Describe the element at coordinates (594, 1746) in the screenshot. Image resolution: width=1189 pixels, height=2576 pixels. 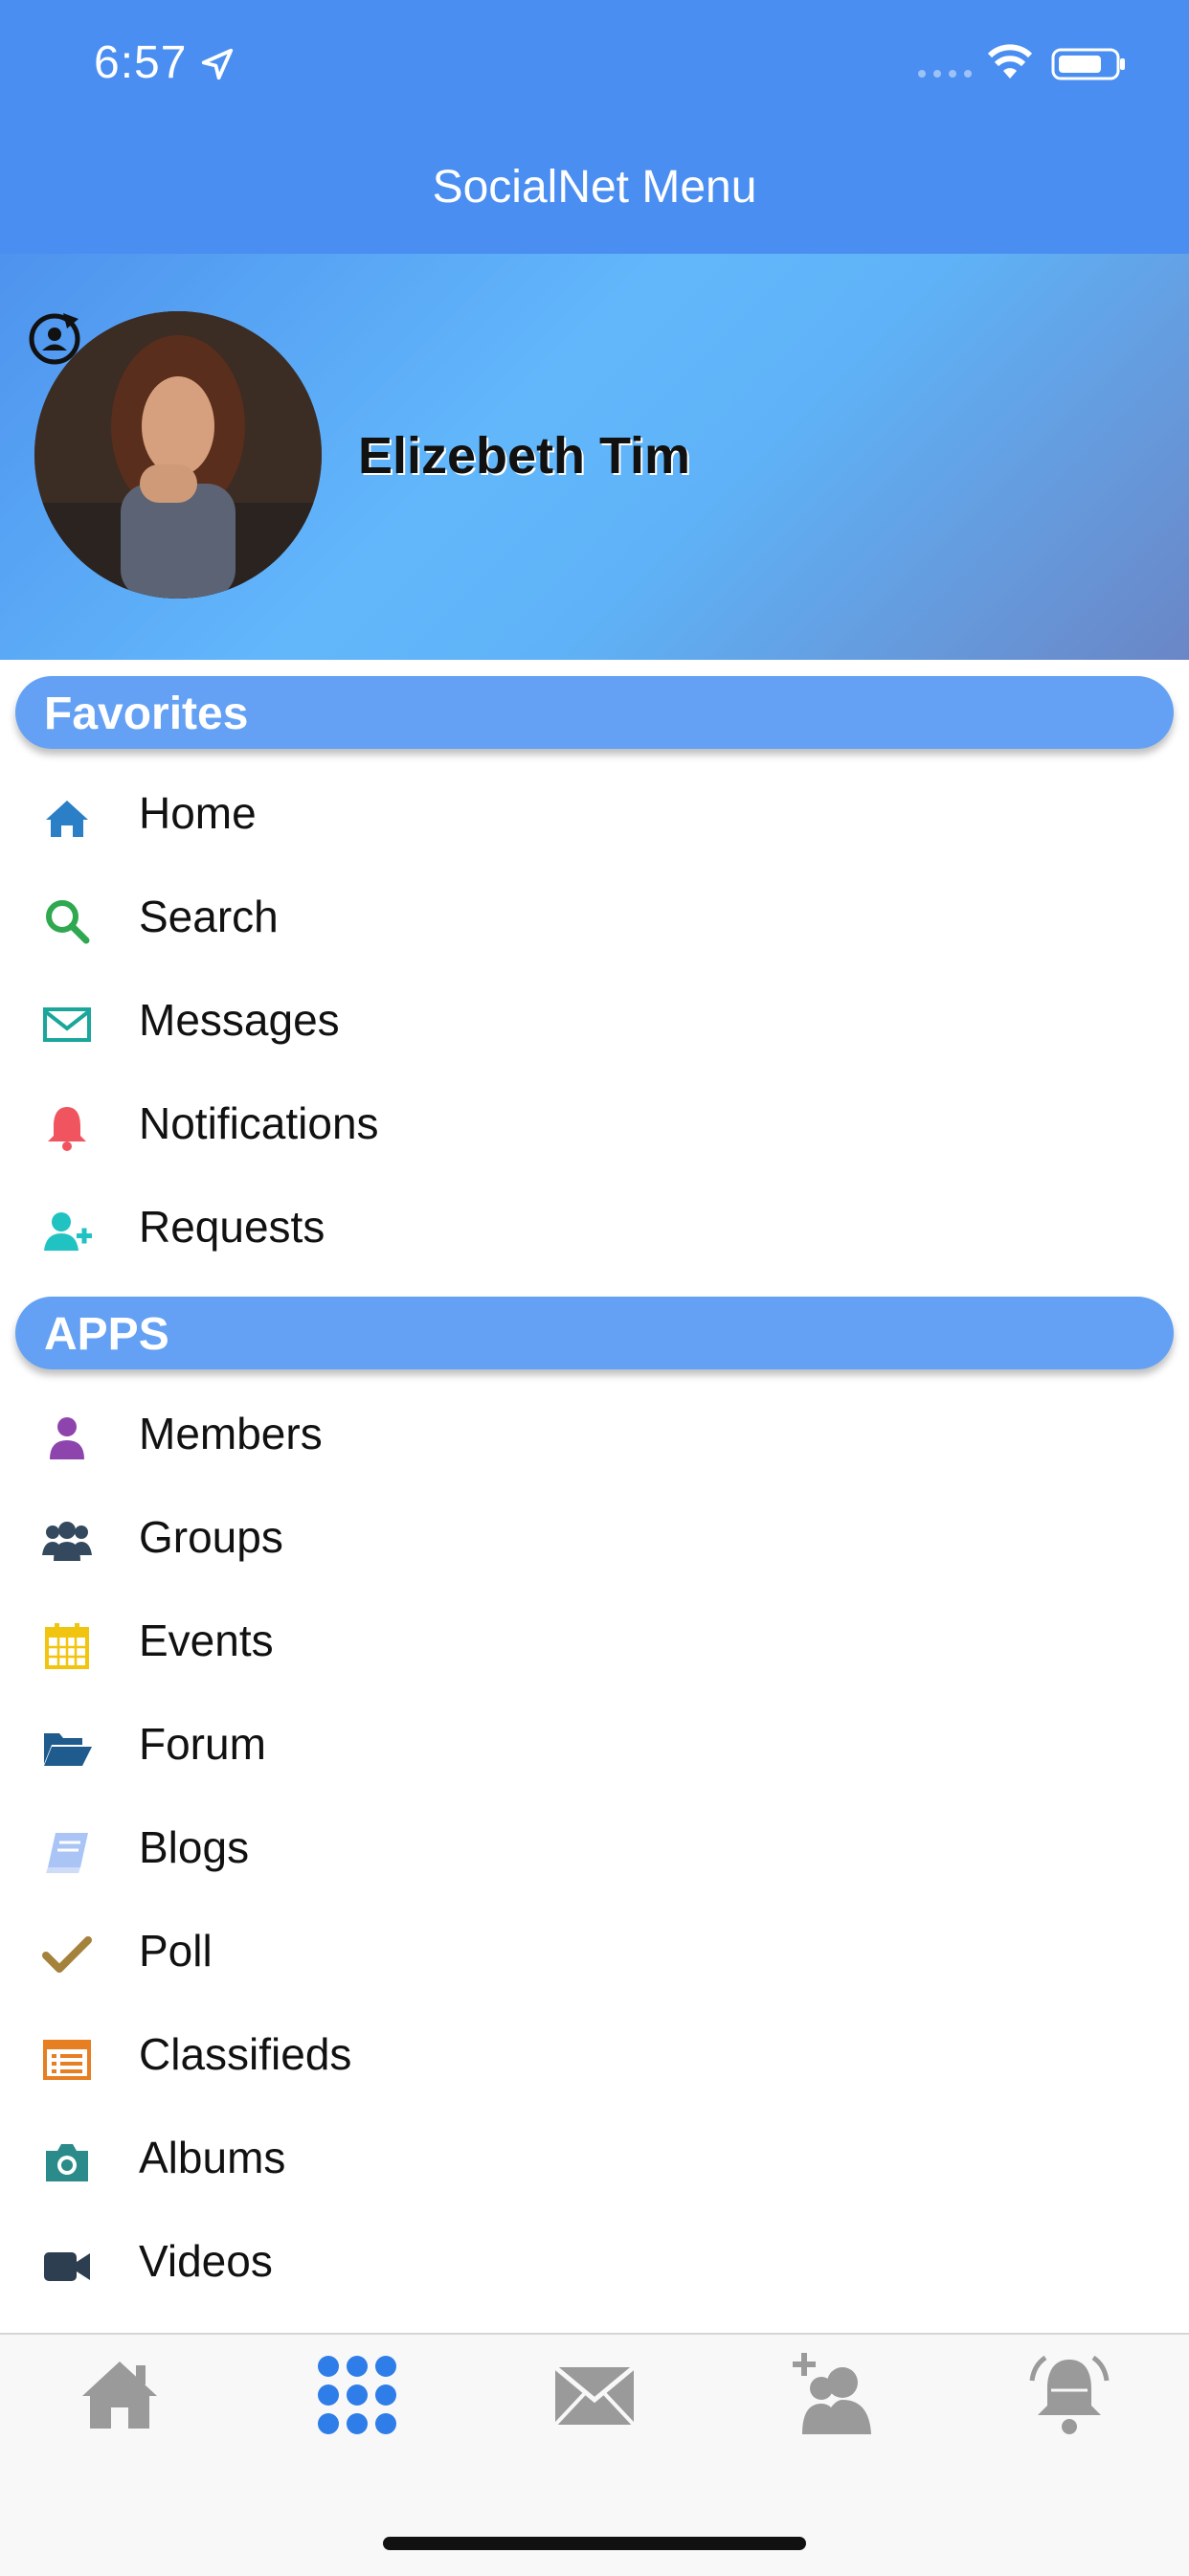
I see `menu-item-forum: Forum` at that location.